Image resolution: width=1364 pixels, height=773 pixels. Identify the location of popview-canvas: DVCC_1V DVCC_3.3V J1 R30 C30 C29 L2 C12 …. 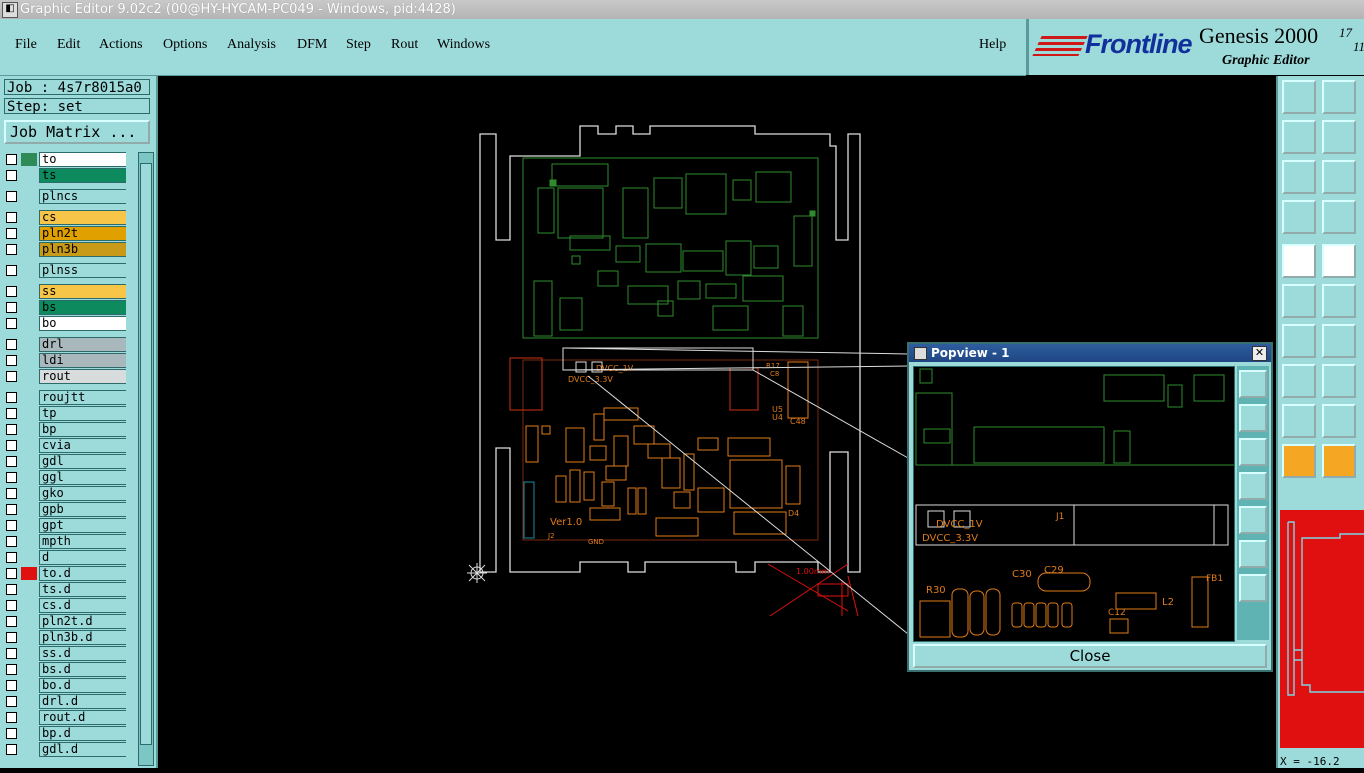
(1074, 504).